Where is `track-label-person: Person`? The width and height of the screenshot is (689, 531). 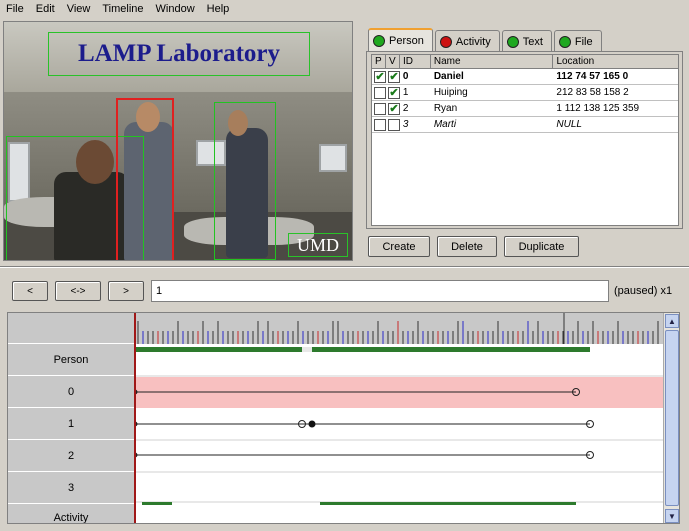
track-label-person: Person is located at coordinates (71, 360).